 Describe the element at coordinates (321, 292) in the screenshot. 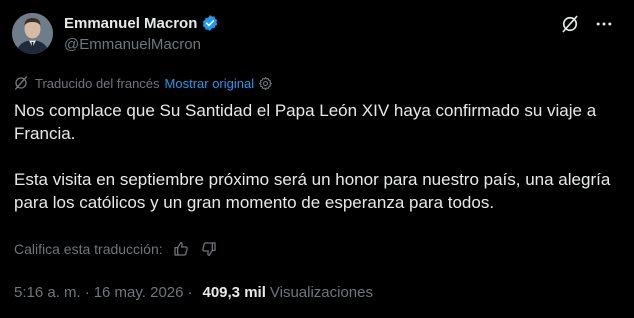

I see `views-label: Visualizaciones` at that location.